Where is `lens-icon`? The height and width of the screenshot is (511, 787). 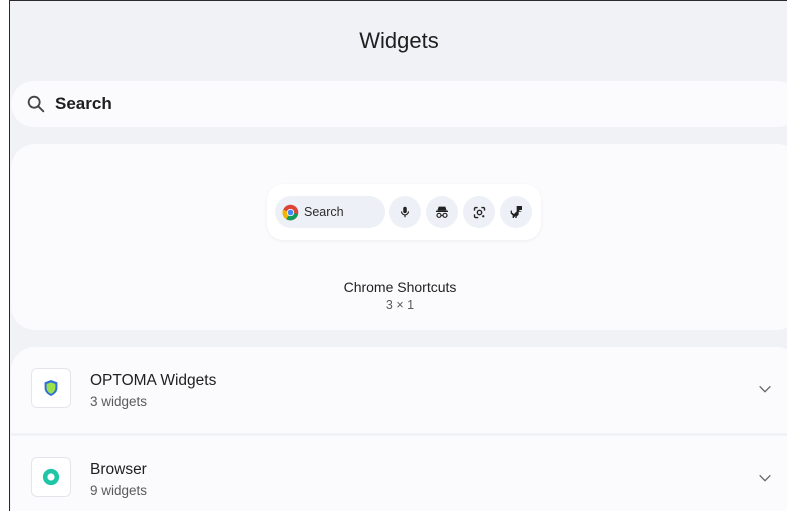
lens-icon is located at coordinates (479, 212).